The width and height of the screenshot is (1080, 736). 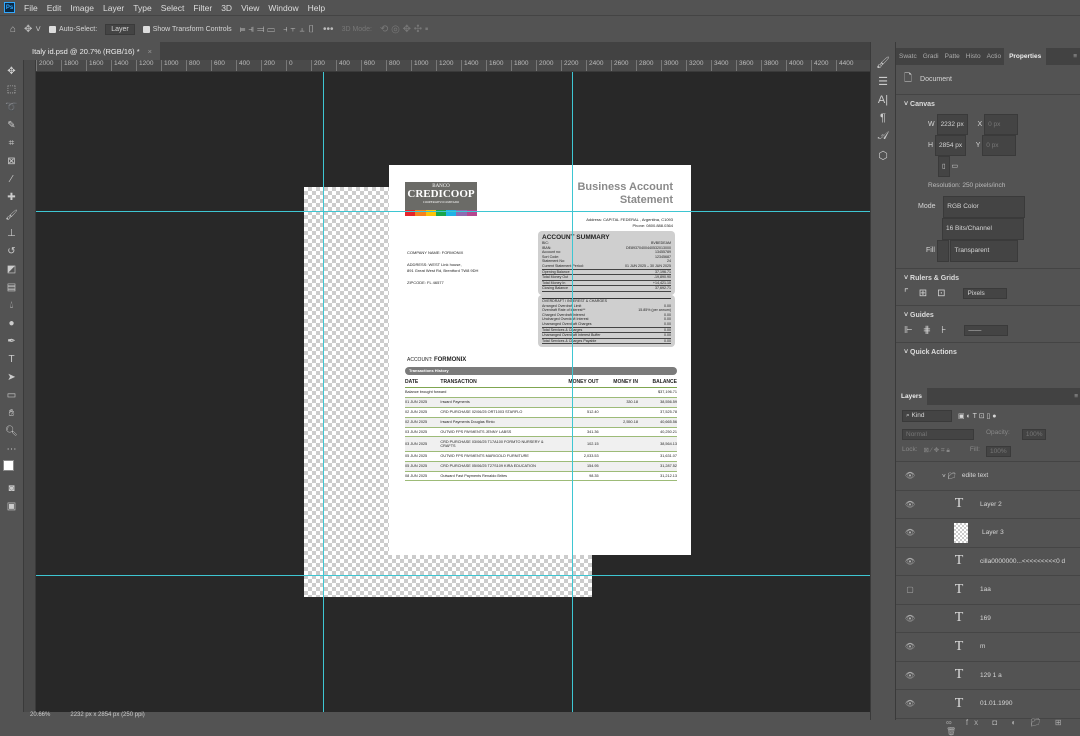 What do you see at coordinates (11, 395) in the screenshot?
I see `shape-tool-icon: ▭` at bounding box center [11, 395].